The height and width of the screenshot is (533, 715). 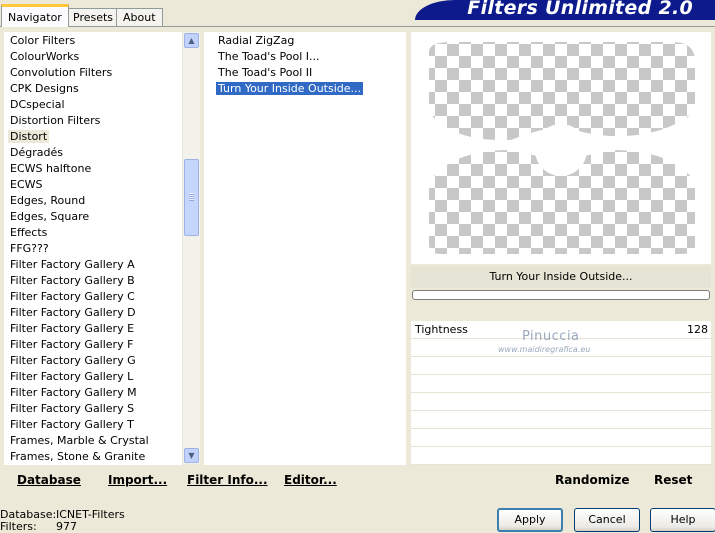 I want to click on scroll-up-button: ▲, so click(x=191, y=40).